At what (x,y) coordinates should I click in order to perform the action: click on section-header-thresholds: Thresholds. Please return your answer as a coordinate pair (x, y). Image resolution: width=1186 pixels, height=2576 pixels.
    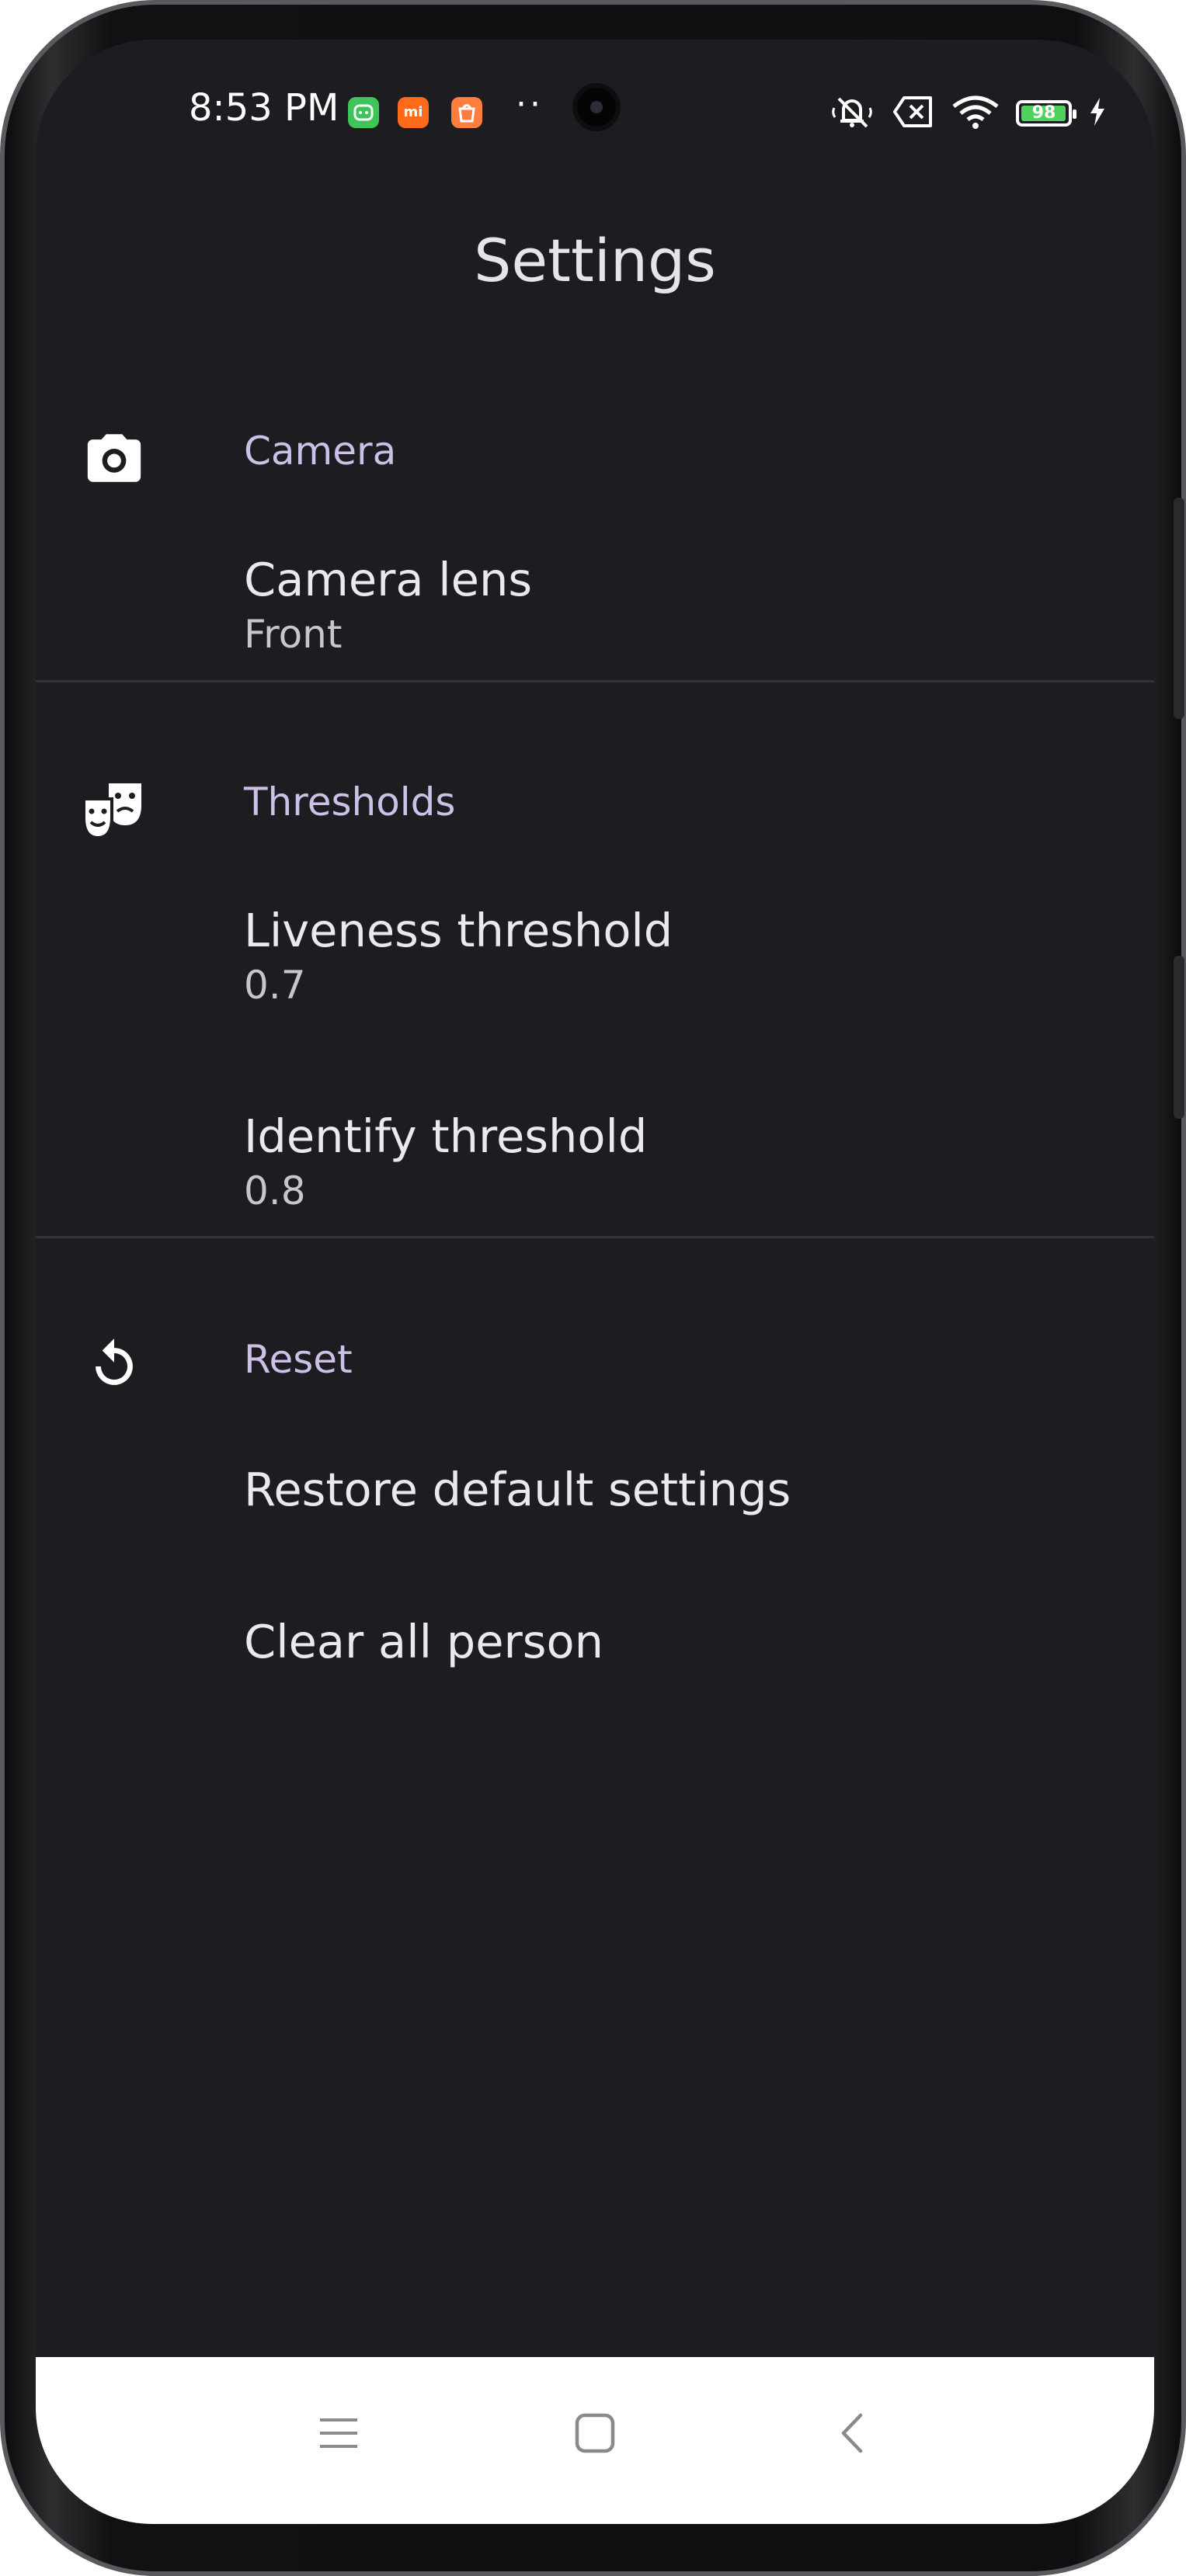
    Looking at the image, I should click on (350, 802).